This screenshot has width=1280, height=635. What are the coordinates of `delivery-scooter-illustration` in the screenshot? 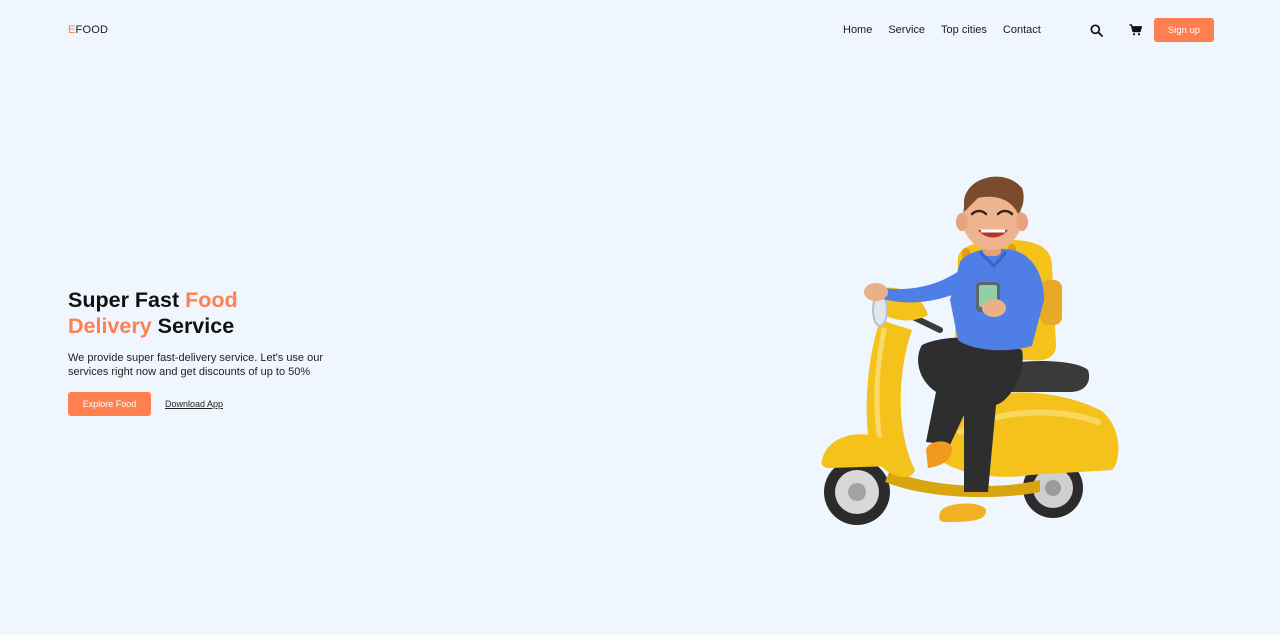 It's located at (970, 350).